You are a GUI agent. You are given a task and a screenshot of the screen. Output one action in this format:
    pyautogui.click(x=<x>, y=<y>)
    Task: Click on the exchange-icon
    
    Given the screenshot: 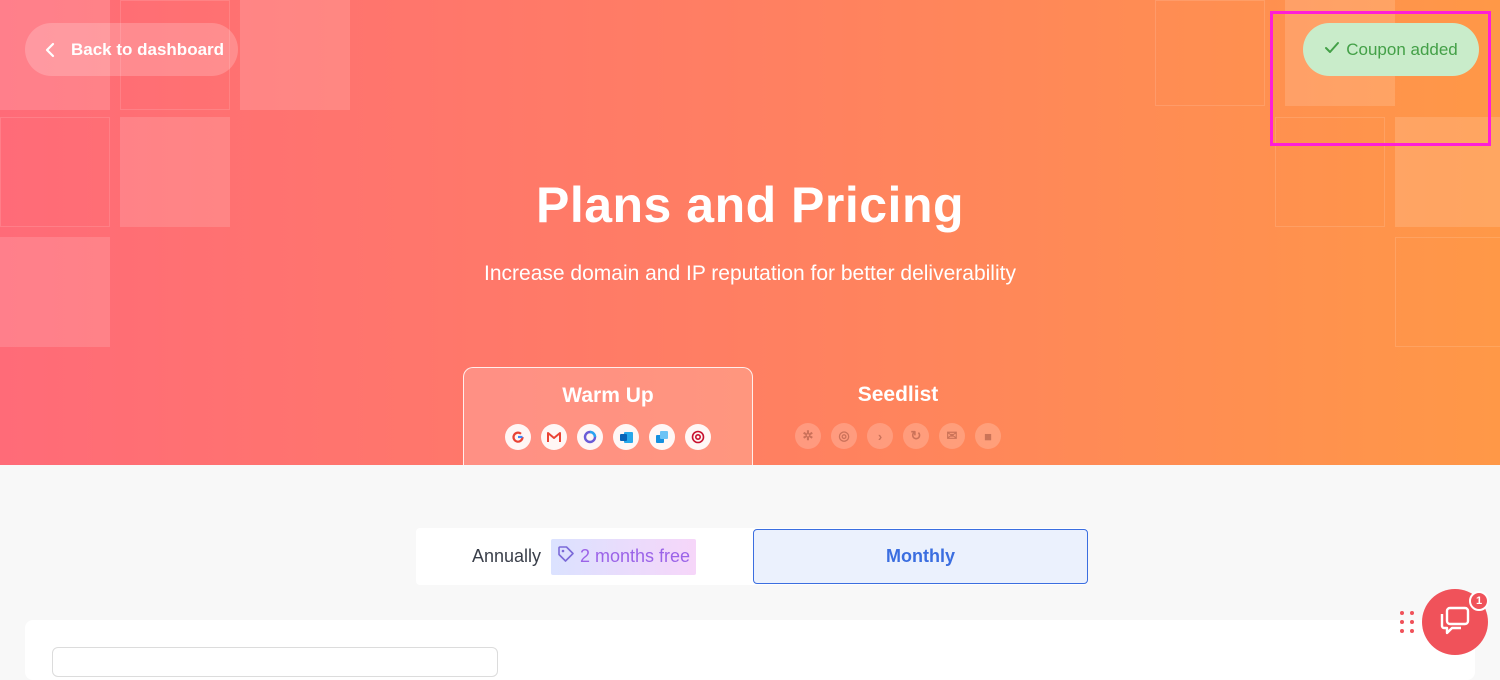 What is the action you would take?
    pyautogui.click(x=662, y=437)
    